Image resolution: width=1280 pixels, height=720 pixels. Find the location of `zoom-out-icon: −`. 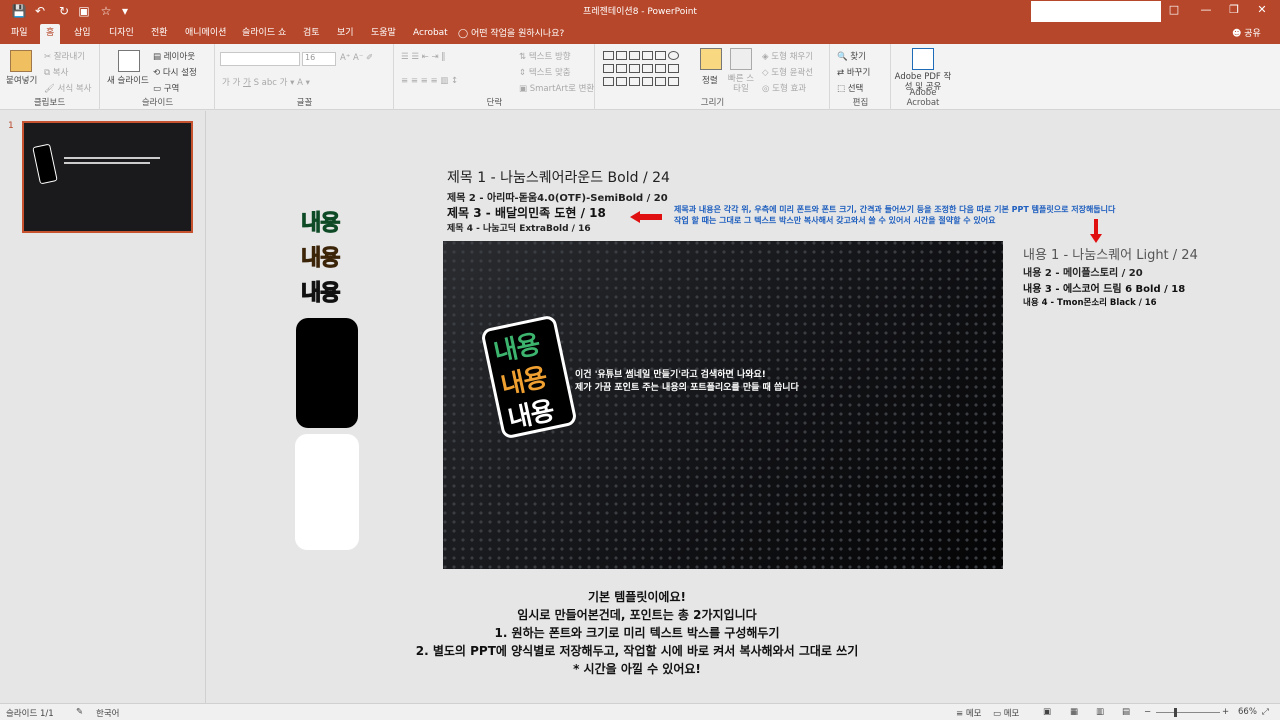

zoom-out-icon: − is located at coordinates (1147, 712).